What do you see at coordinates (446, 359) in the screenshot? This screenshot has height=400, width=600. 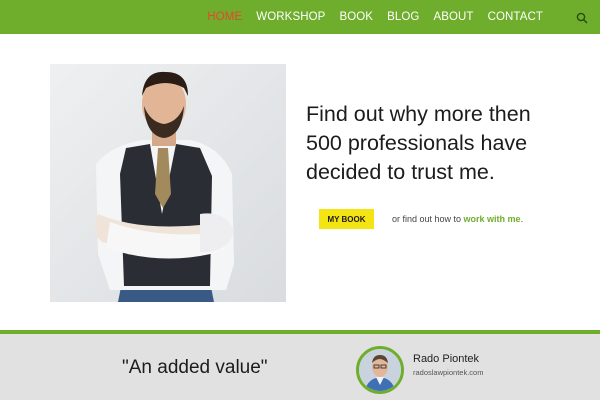 I see `author-name: Rado Piontek` at bounding box center [446, 359].